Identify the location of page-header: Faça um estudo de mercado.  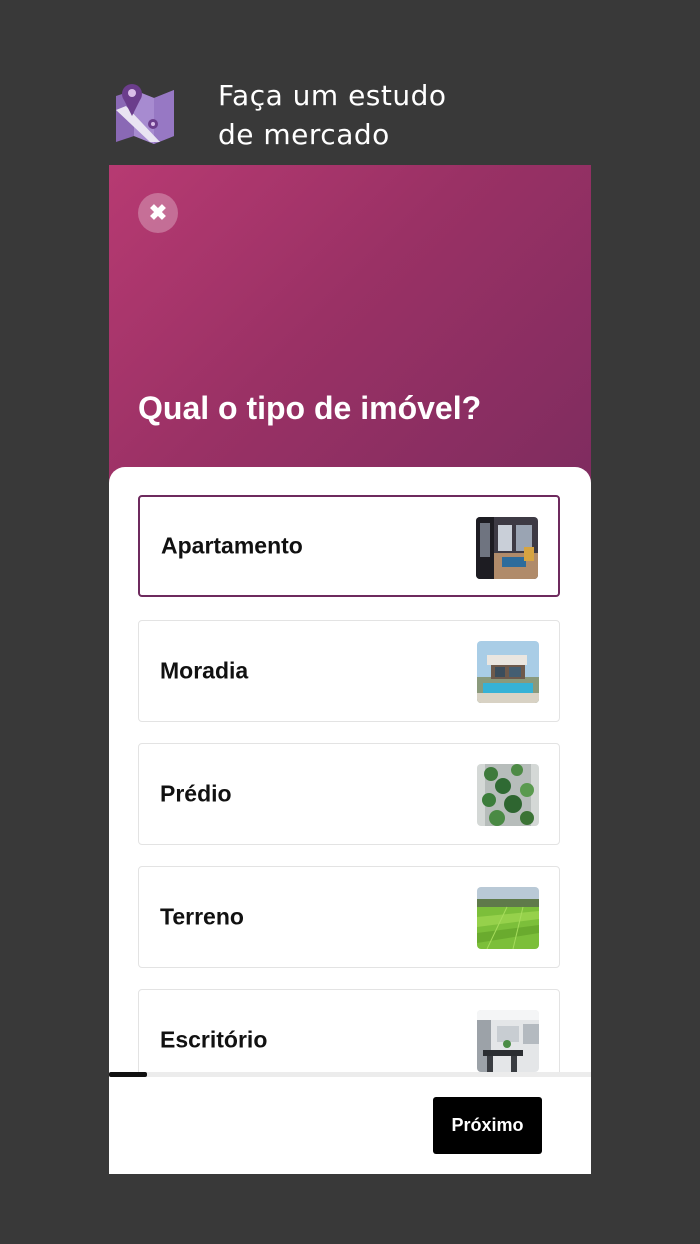
(352, 116).